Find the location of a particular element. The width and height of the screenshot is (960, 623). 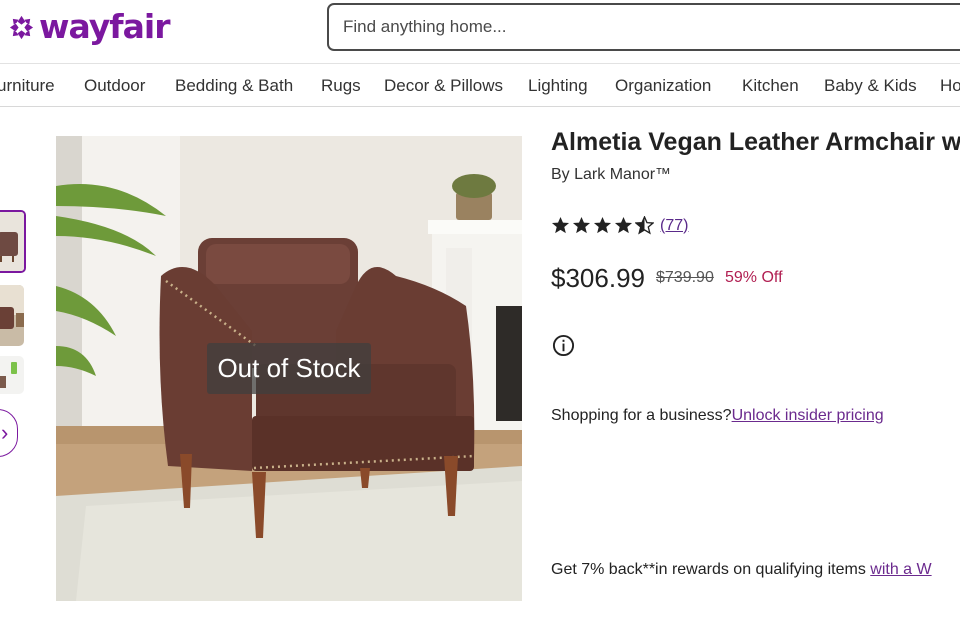

thumbnail-detail-image is located at coordinates (12, 375).